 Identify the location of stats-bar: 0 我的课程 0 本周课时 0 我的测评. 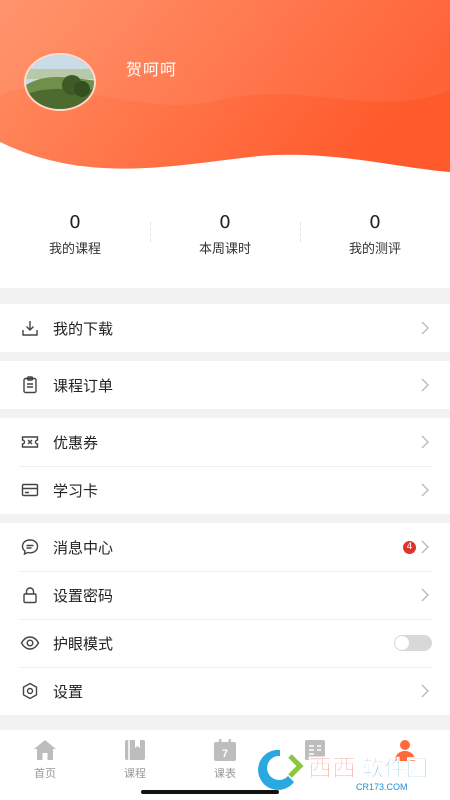
(225, 244).